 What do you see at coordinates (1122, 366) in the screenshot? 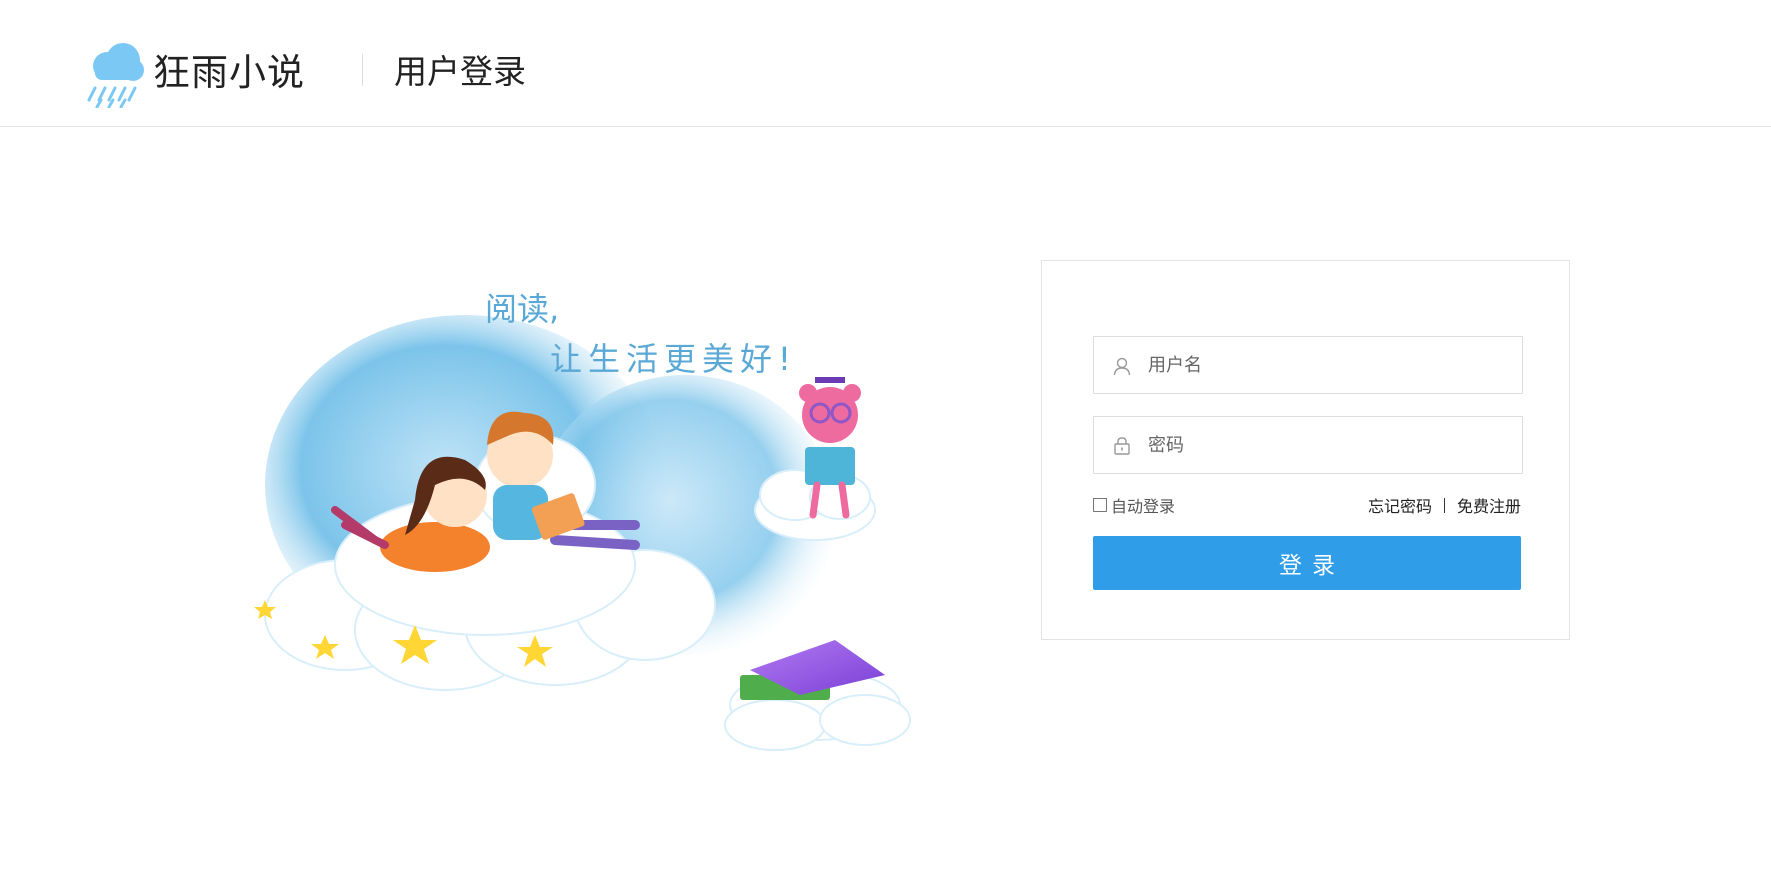
I see `user-icon` at bounding box center [1122, 366].